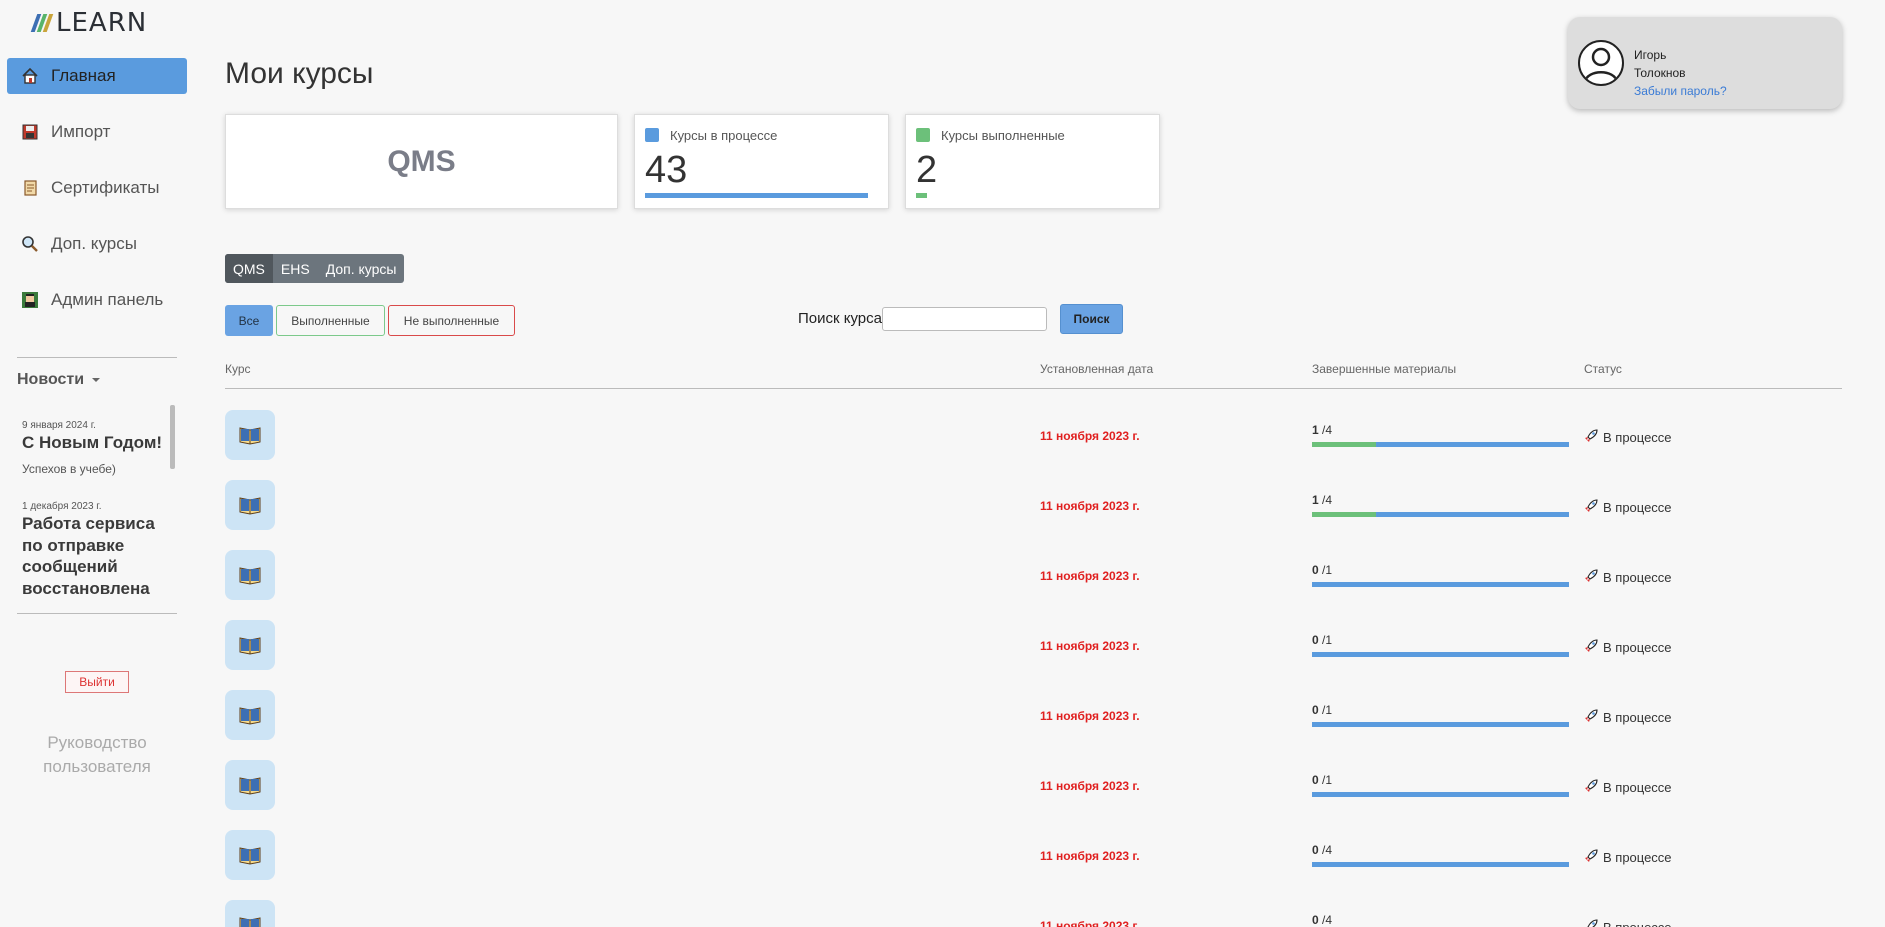 This screenshot has width=1885, height=927. Describe the element at coordinates (1091, 319) in the screenshot. I see `search-button: Поиск` at that location.